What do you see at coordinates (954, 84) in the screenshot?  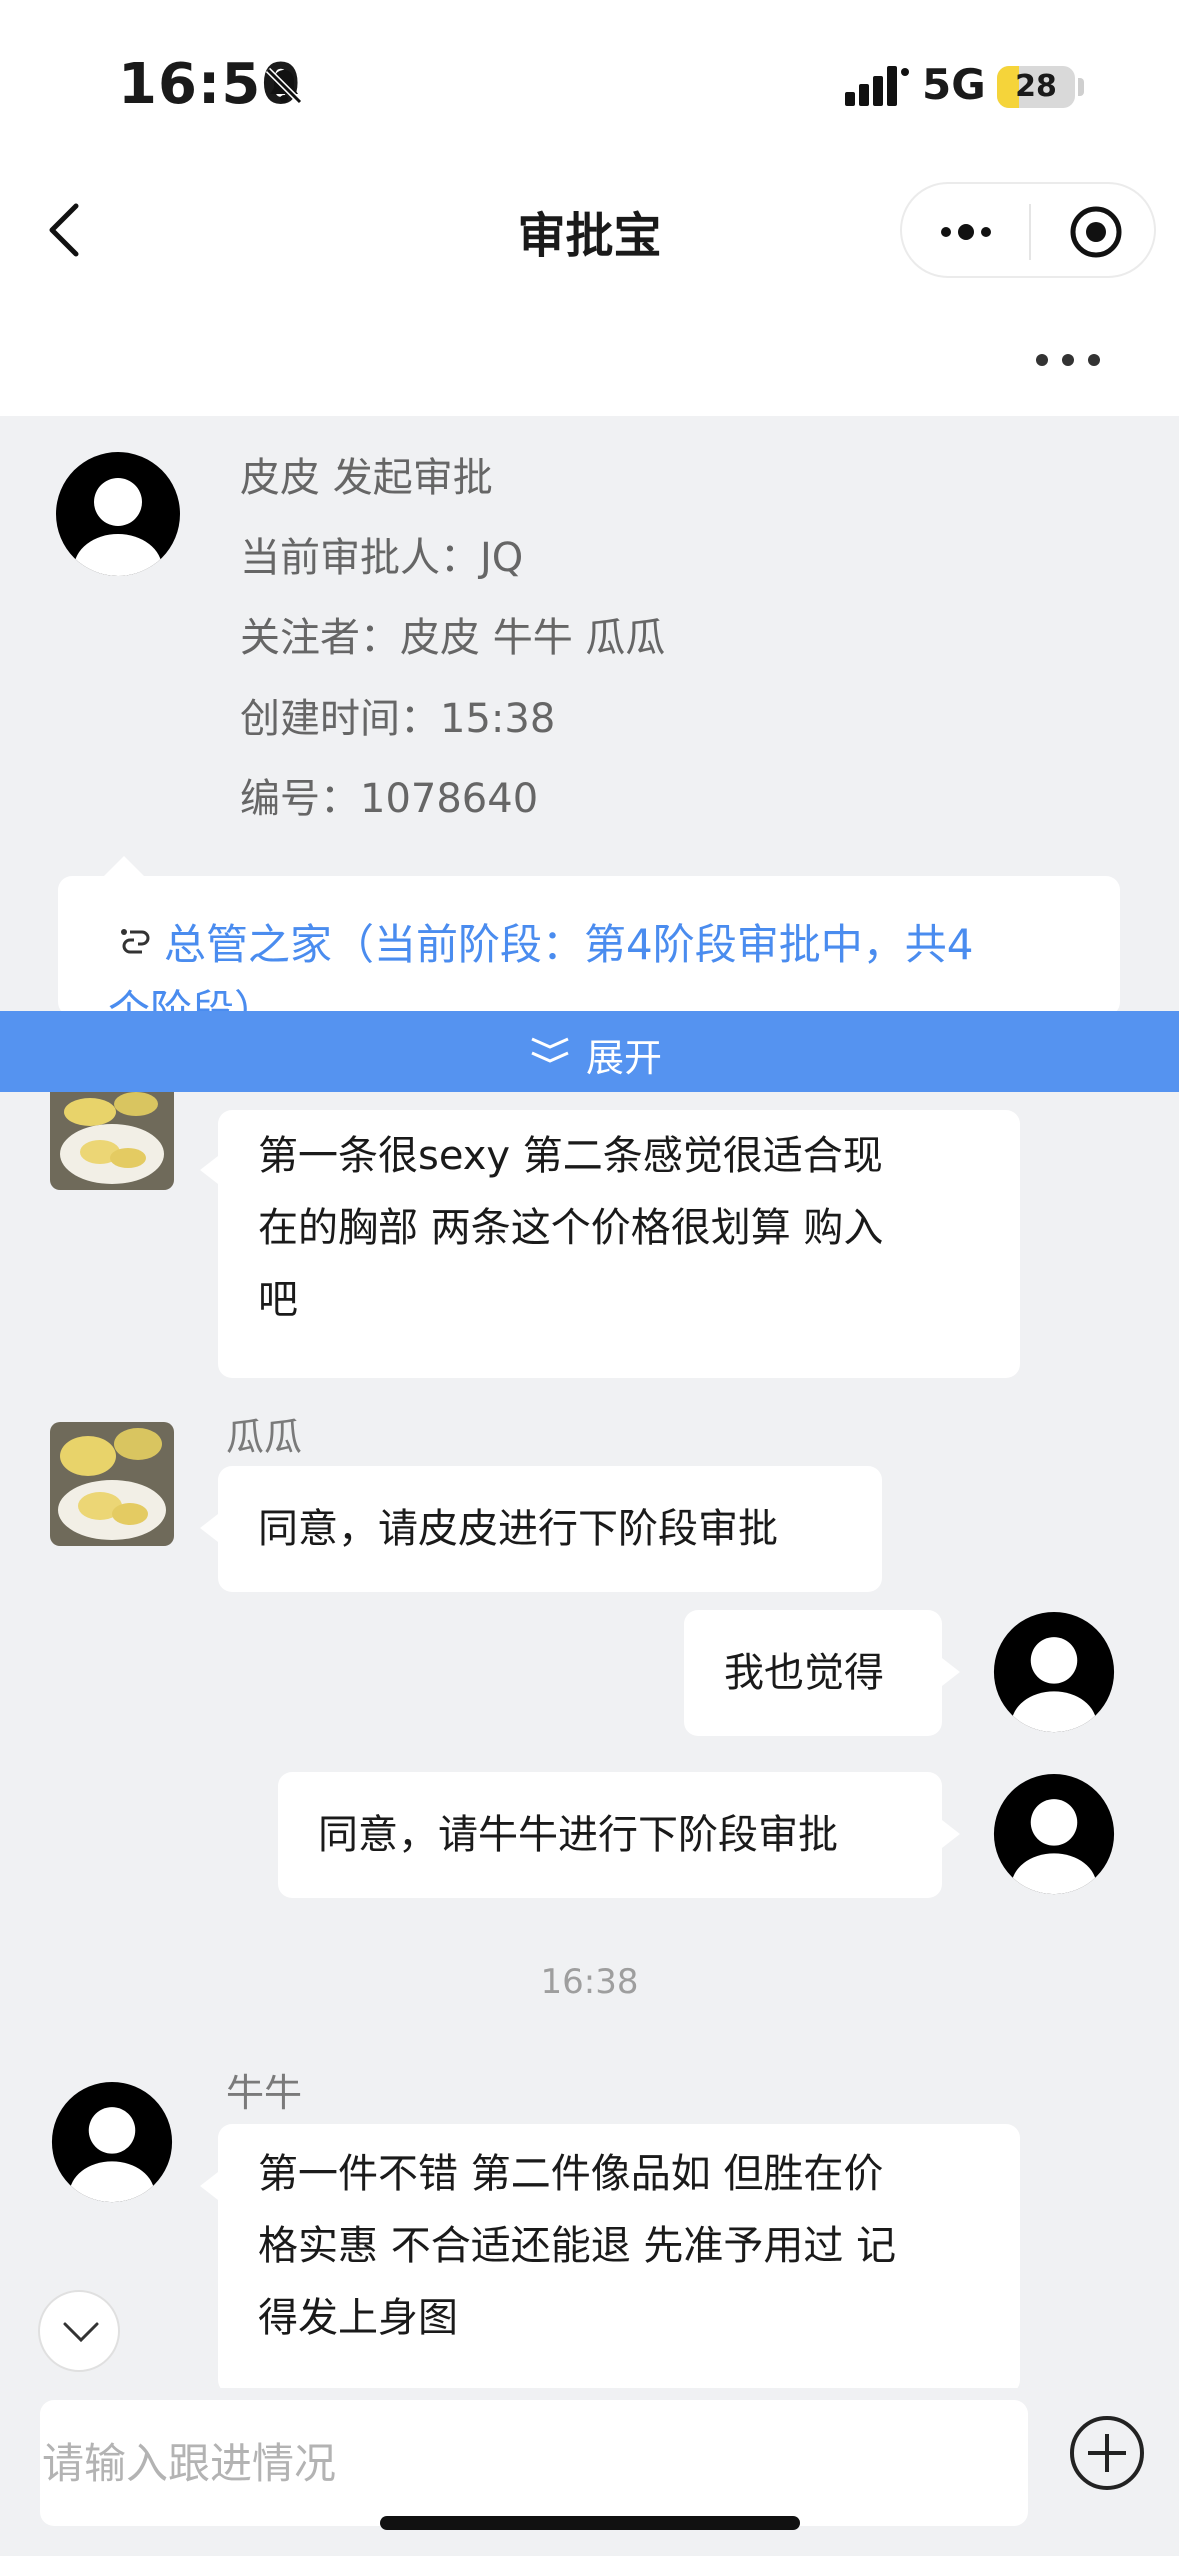 I see `network-type: 5G` at bounding box center [954, 84].